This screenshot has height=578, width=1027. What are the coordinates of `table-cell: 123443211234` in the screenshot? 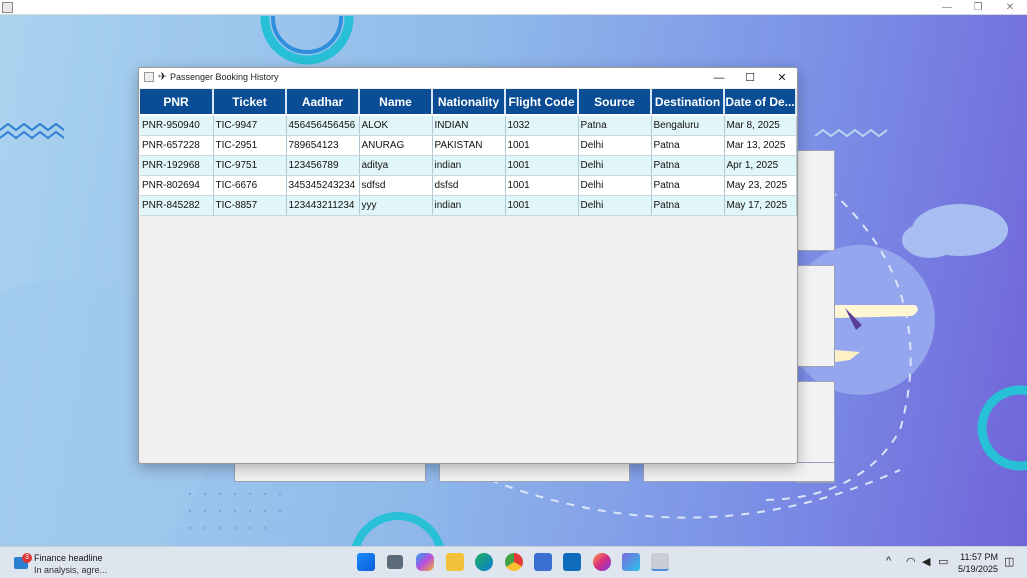 It's located at (323, 205).